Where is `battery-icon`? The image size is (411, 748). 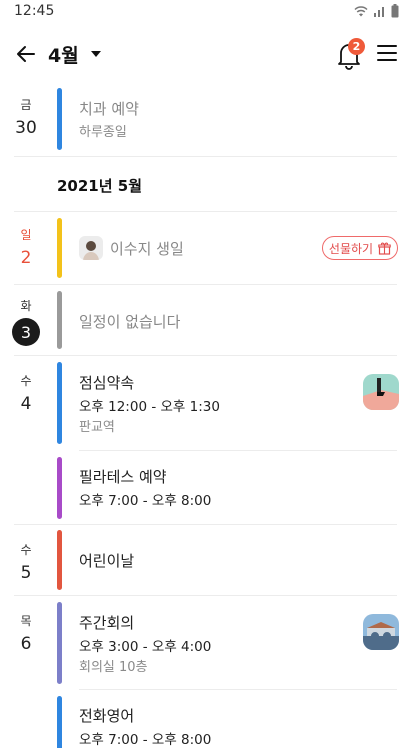
battery-icon is located at coordinates (395, 11).